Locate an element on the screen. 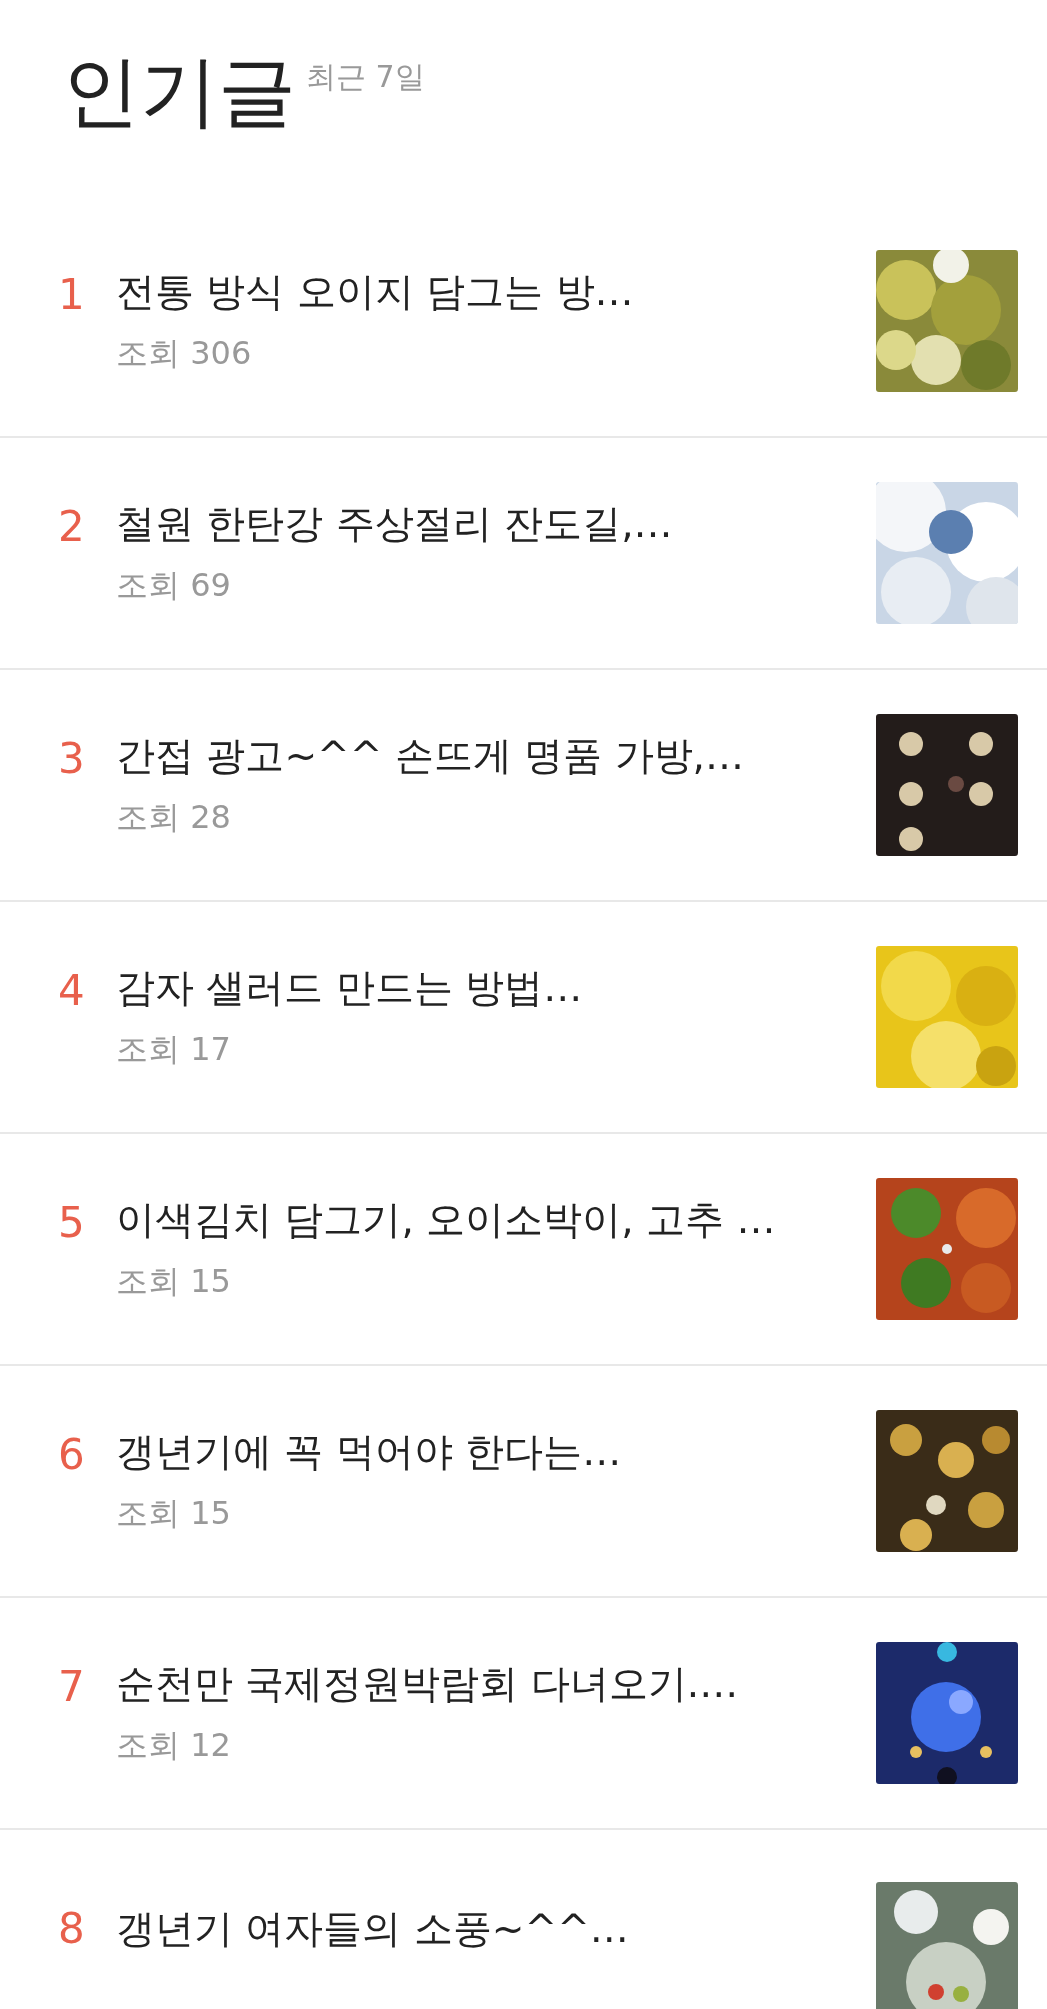 The height and width of the screenshot is (2009, 1047). rank-number: 6 is located at coordinates (72, 1453).